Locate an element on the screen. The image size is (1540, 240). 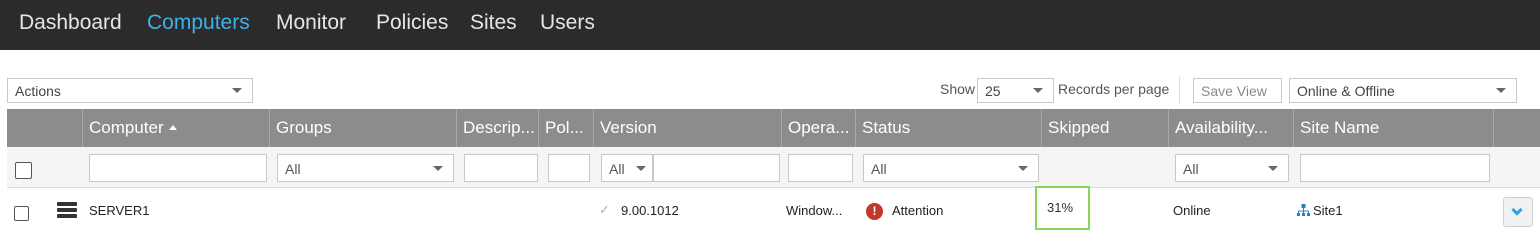
header-computer-label: Computer is located at coordinates (126, 127).